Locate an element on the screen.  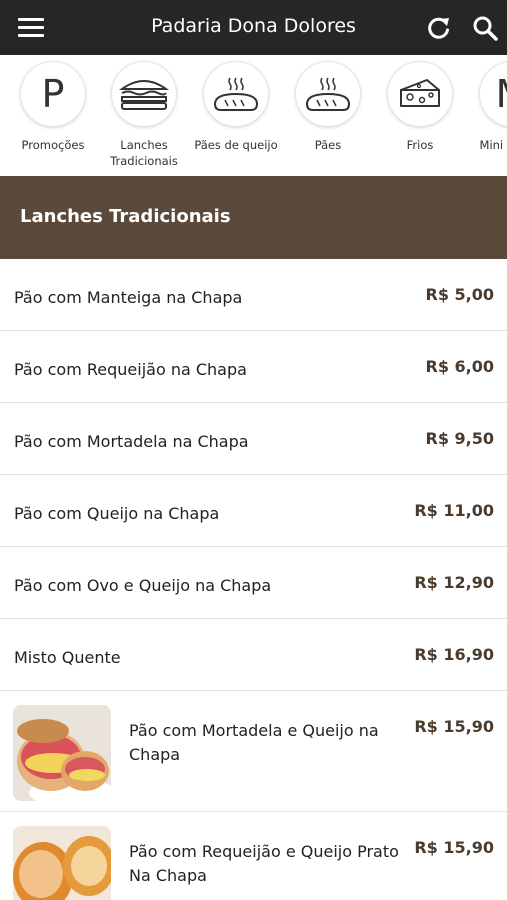
category-lanches-tradicionais: Lanches Tradicionais is located at coordinates (144, 115).